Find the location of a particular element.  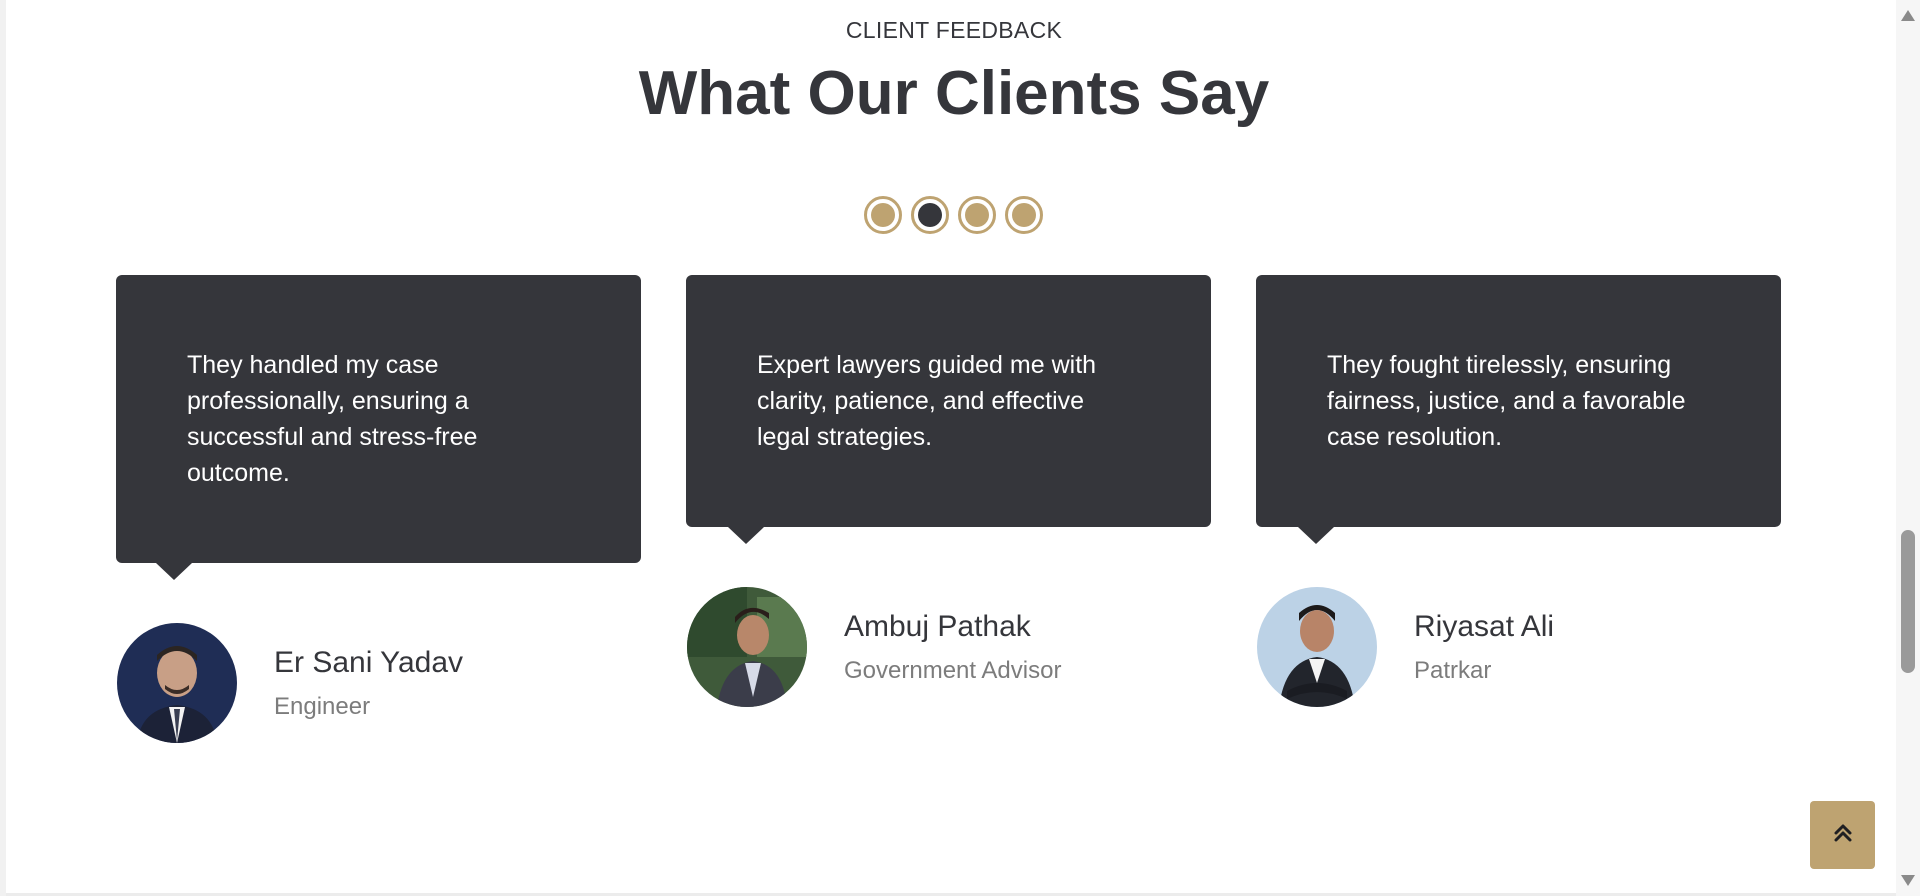

scroll-up-arrow-icon is located at coordinates (1908, 15).